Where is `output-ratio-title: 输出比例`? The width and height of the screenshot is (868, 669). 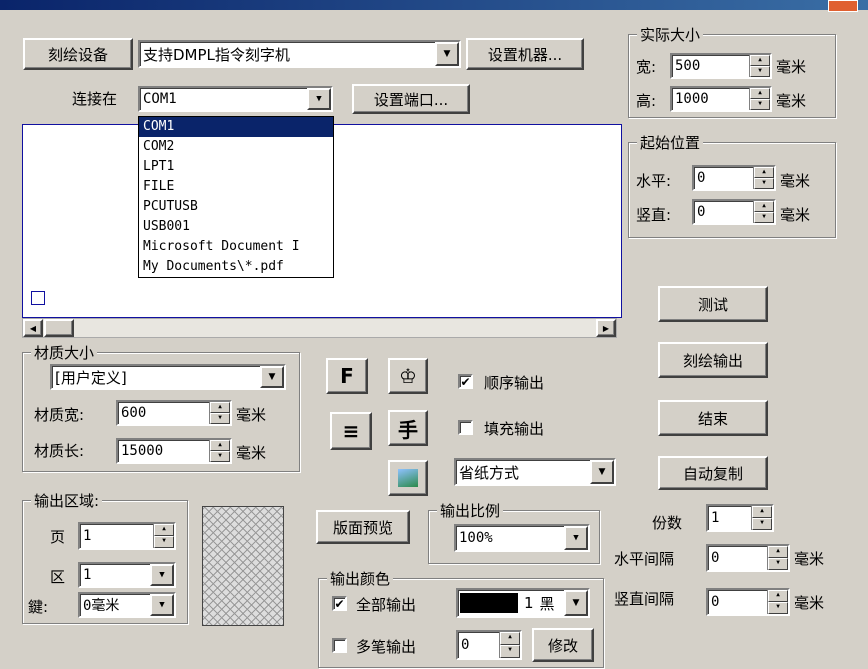
output-ratio-title: 输出比例 is located at coordinates (470, 510).